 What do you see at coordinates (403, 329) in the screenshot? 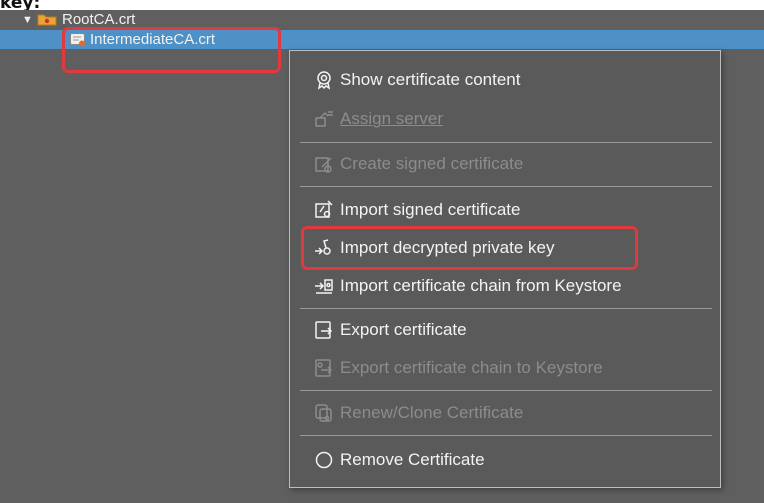
I see `menu-item-label: Export certificate` at bounding box center [403, 329].